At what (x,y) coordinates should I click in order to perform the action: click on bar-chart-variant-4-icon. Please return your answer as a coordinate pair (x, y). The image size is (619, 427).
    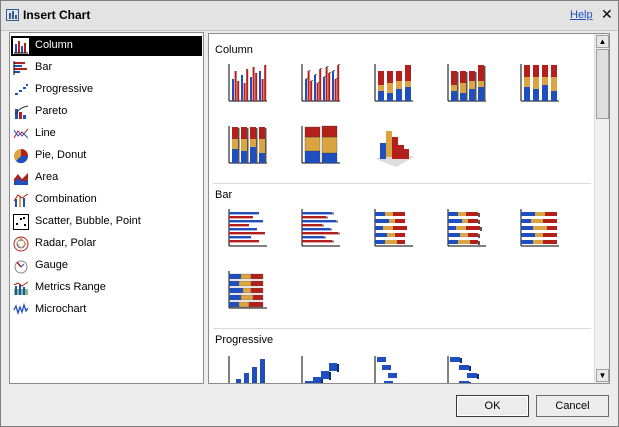
    Looking at the image, I should click on (467, 228).